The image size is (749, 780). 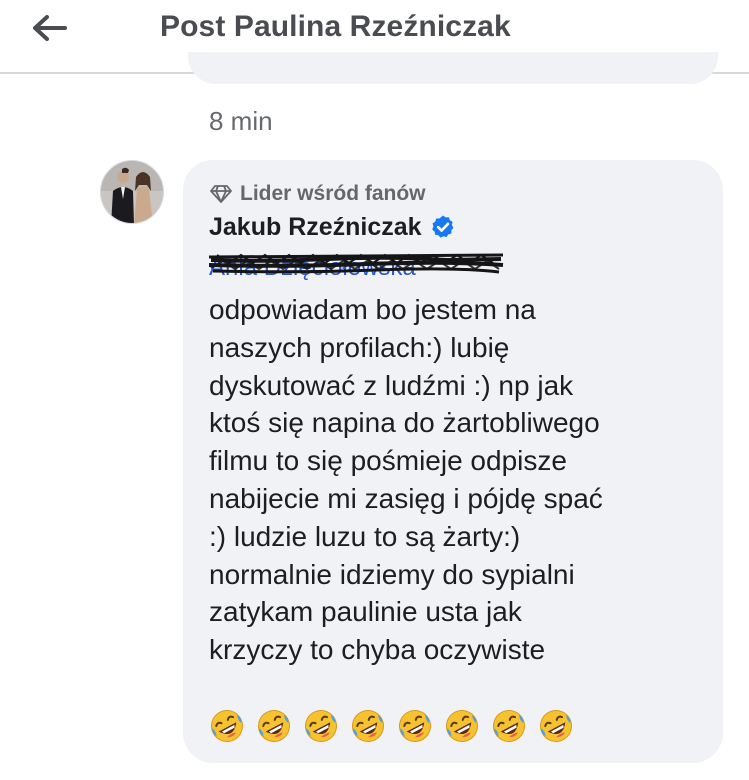 I want to click on comment-line: odpowiadam bo jestem na, so click(x=372, y=309).